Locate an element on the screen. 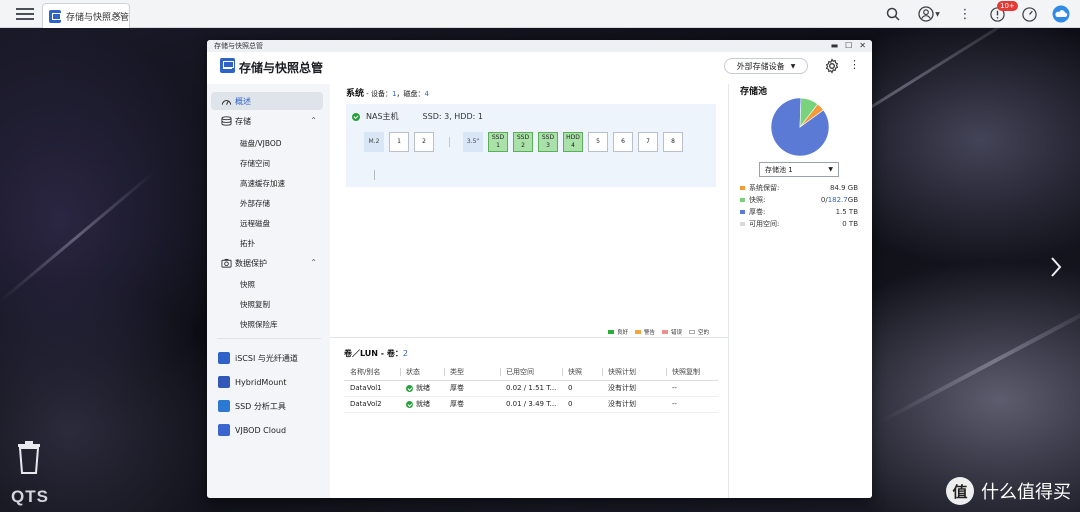 This screenshot has width=1080, height=512. chevron-up-icon: ⌃ is located at coordinates (313, 262).